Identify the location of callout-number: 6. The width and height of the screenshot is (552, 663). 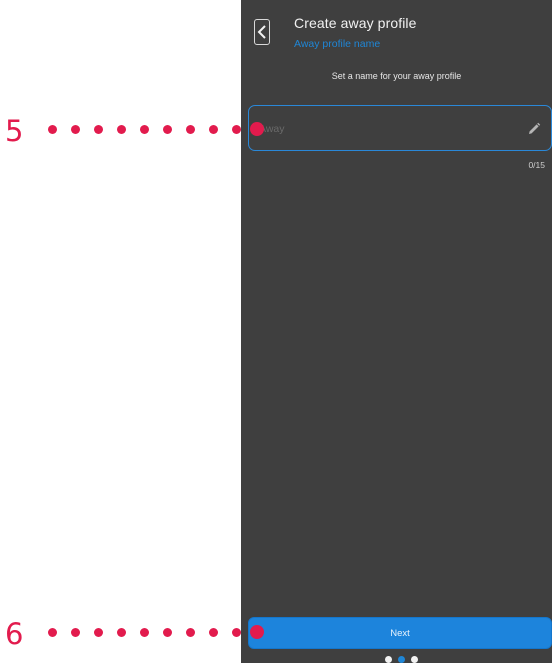
(14, 634).